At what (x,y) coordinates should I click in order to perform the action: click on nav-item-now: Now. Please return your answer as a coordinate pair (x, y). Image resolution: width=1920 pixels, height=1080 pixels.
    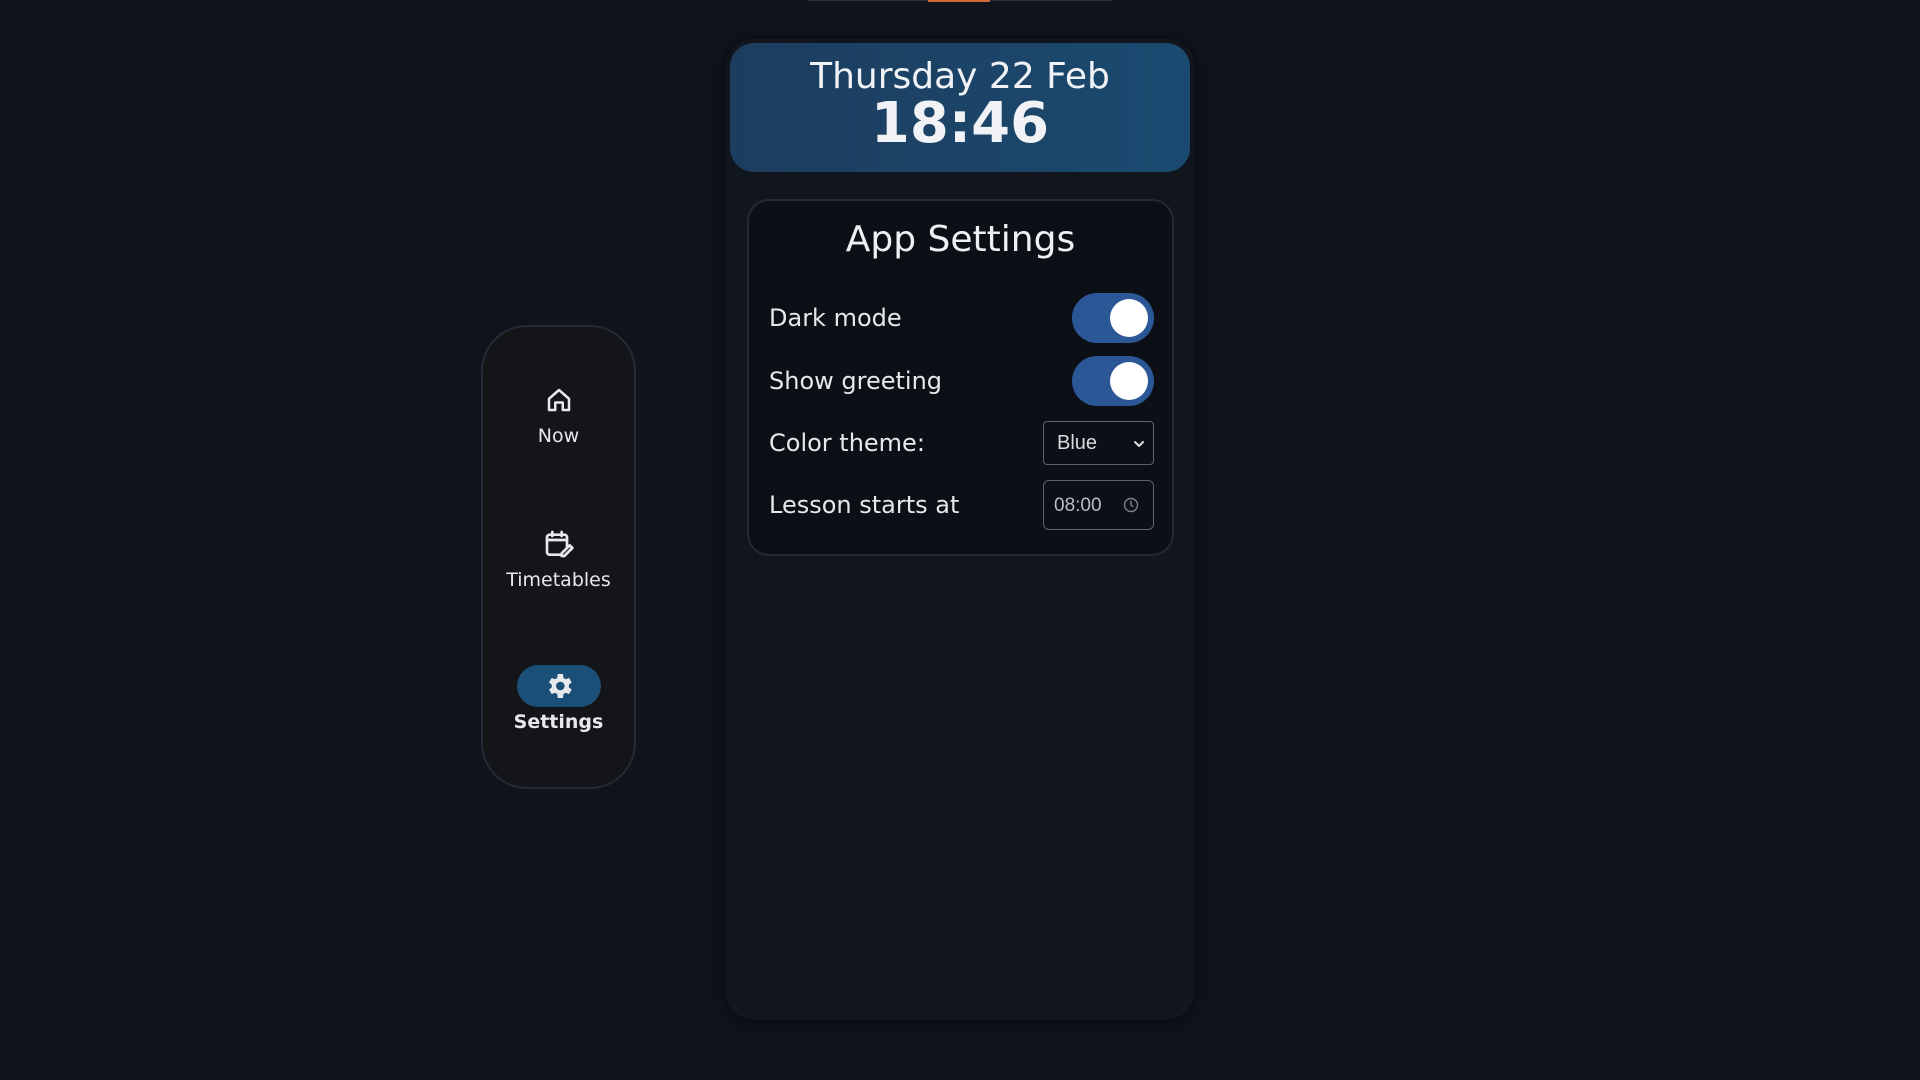
    Looking at the image, I should click on (558, 413).